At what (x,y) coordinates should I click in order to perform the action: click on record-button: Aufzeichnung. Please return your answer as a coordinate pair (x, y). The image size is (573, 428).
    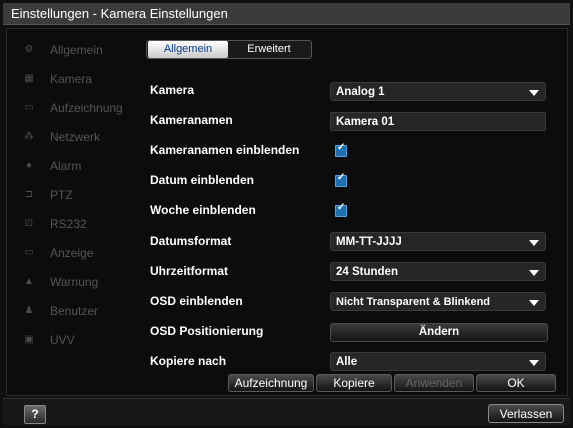
    Looking at the image, I should click on (271, 383).